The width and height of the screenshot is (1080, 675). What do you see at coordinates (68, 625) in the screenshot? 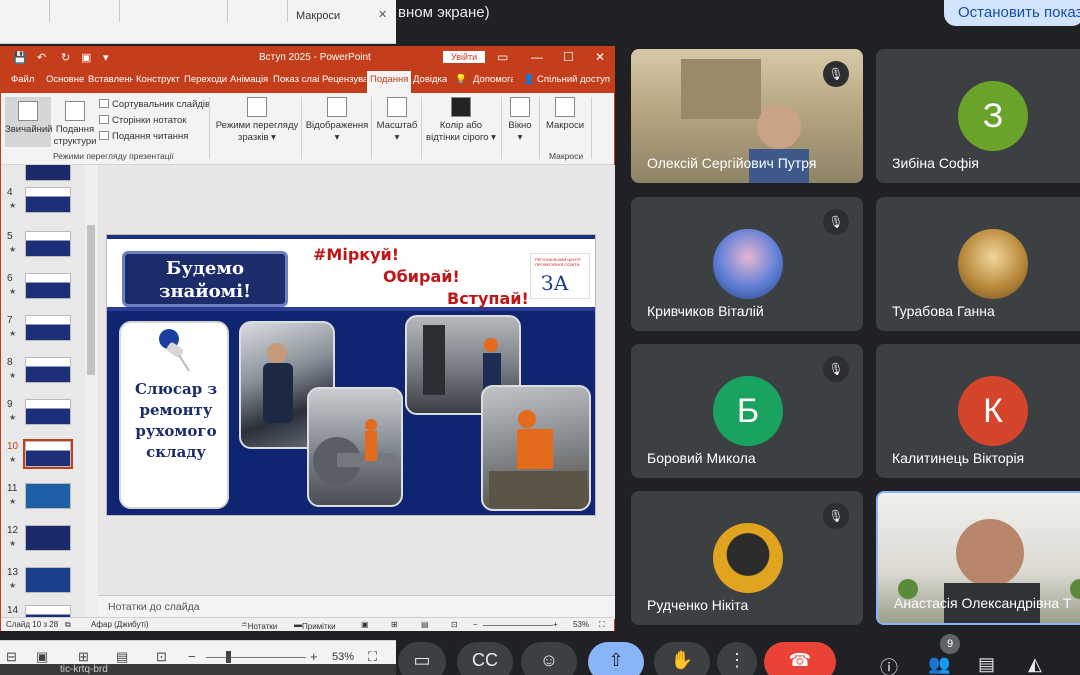
I see `spellcheck-icon: ⧉` at bounding box center [68, 625].